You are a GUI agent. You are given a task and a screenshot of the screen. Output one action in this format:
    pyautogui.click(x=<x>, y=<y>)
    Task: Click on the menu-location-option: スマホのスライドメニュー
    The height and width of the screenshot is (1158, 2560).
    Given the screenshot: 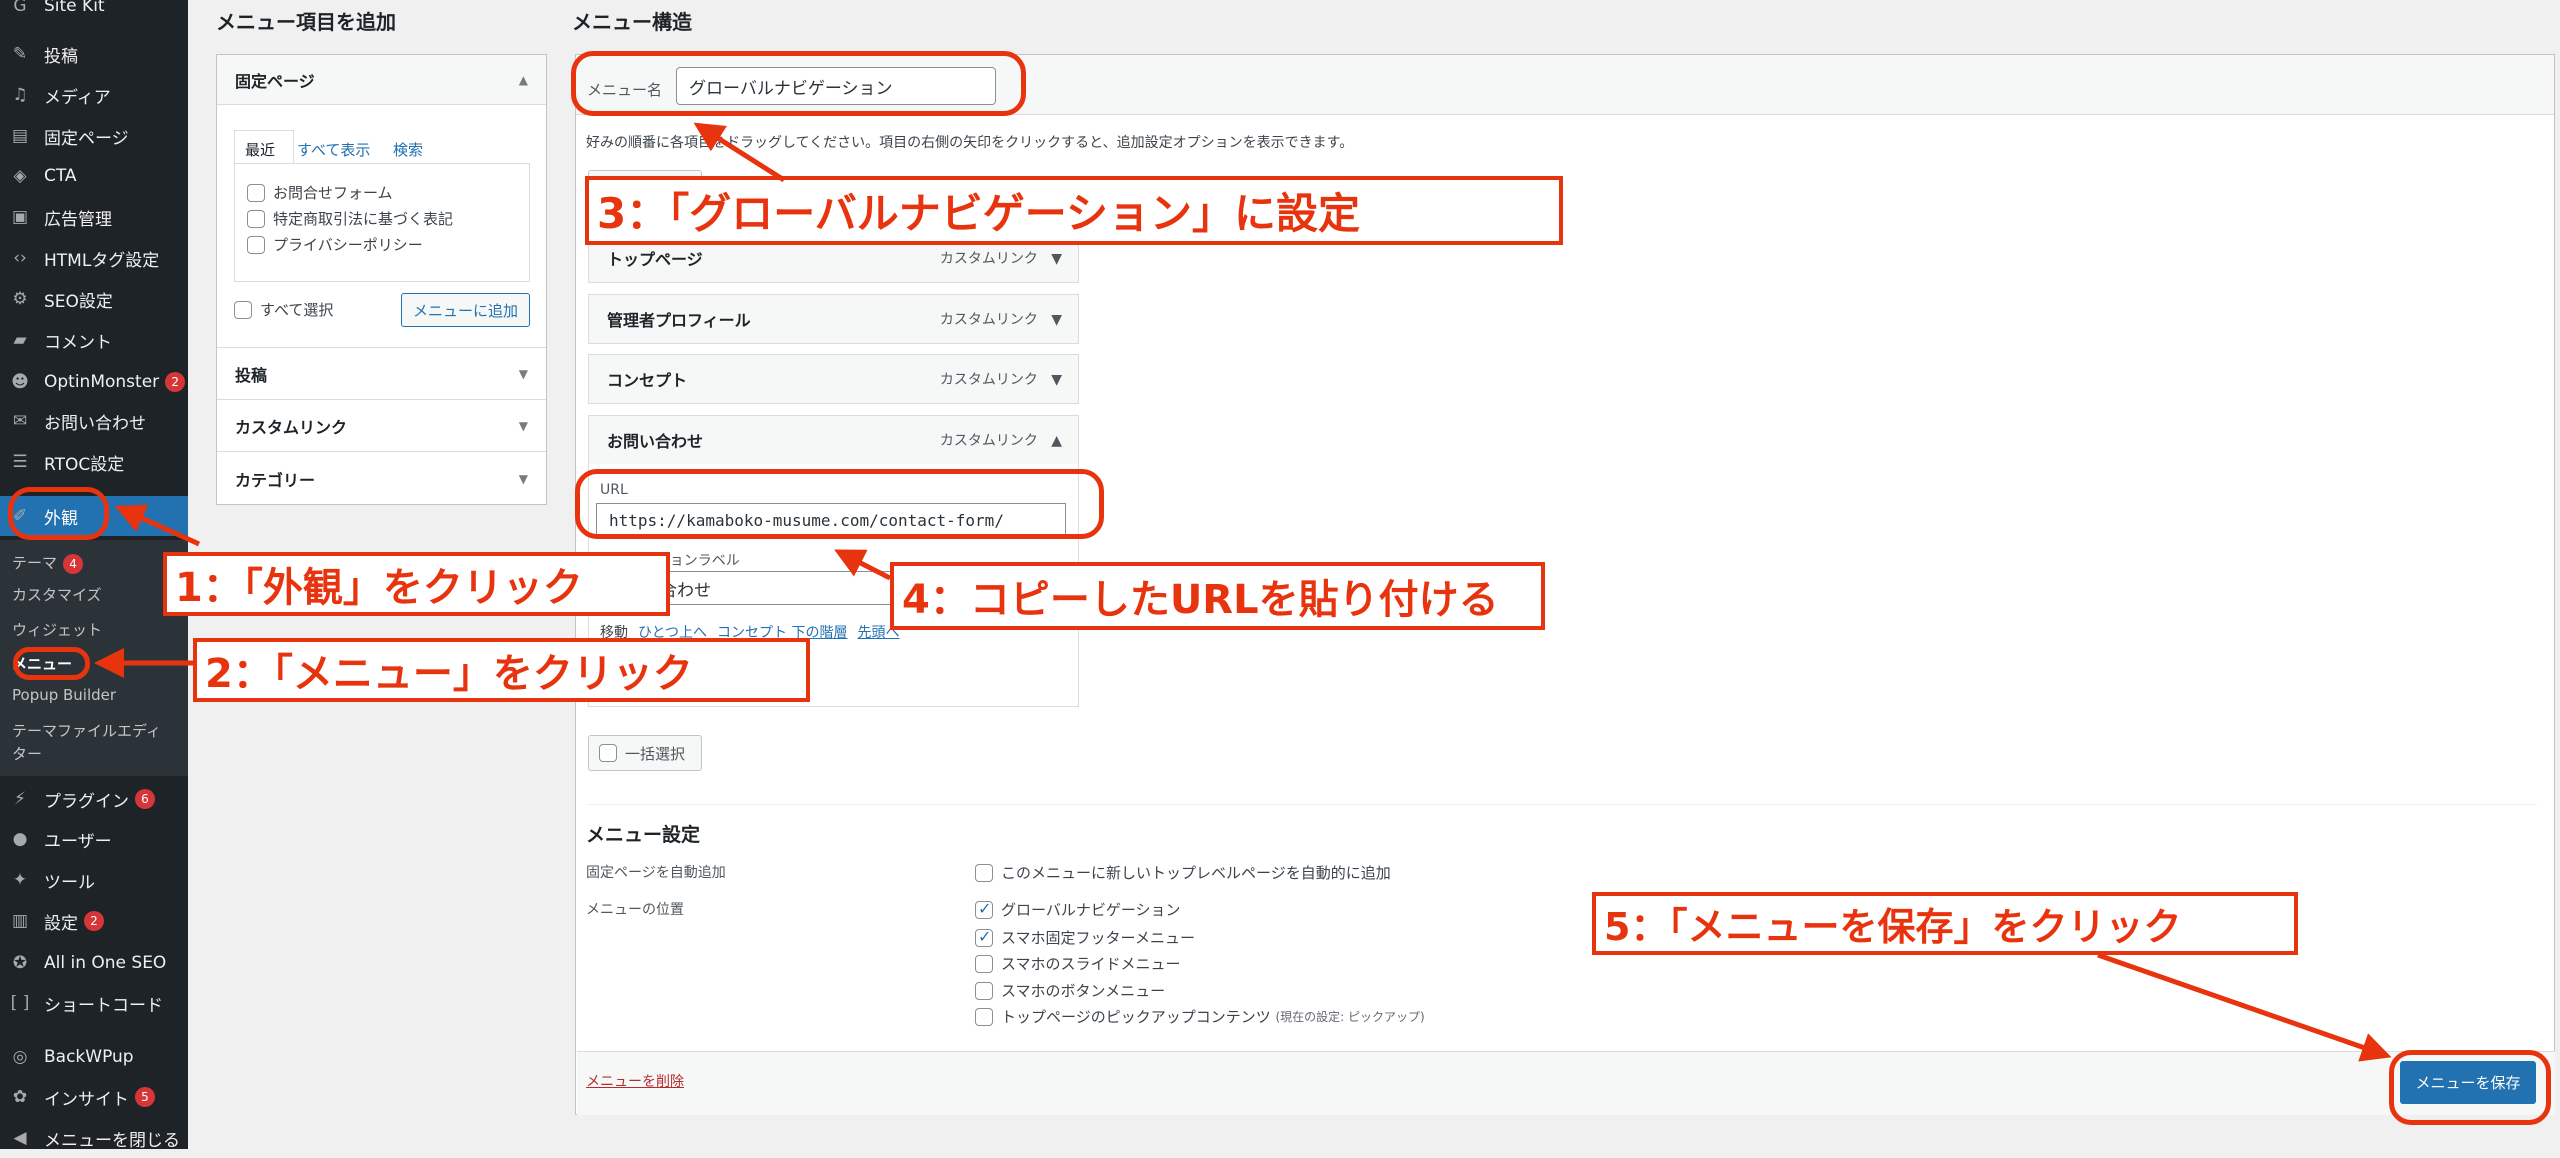 What is the action you would take?
    pyautogui.click(x=1078, y=963)
    